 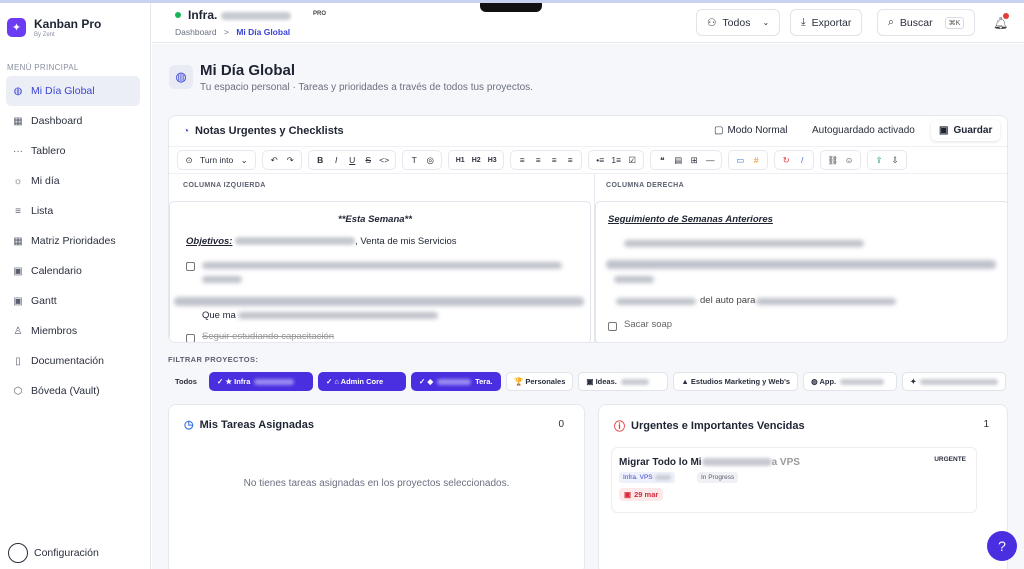 What do you see at coordinates (290, 160) in the screenshot?
I see `redo-icon: ↷` at bounding box center [290, 160].